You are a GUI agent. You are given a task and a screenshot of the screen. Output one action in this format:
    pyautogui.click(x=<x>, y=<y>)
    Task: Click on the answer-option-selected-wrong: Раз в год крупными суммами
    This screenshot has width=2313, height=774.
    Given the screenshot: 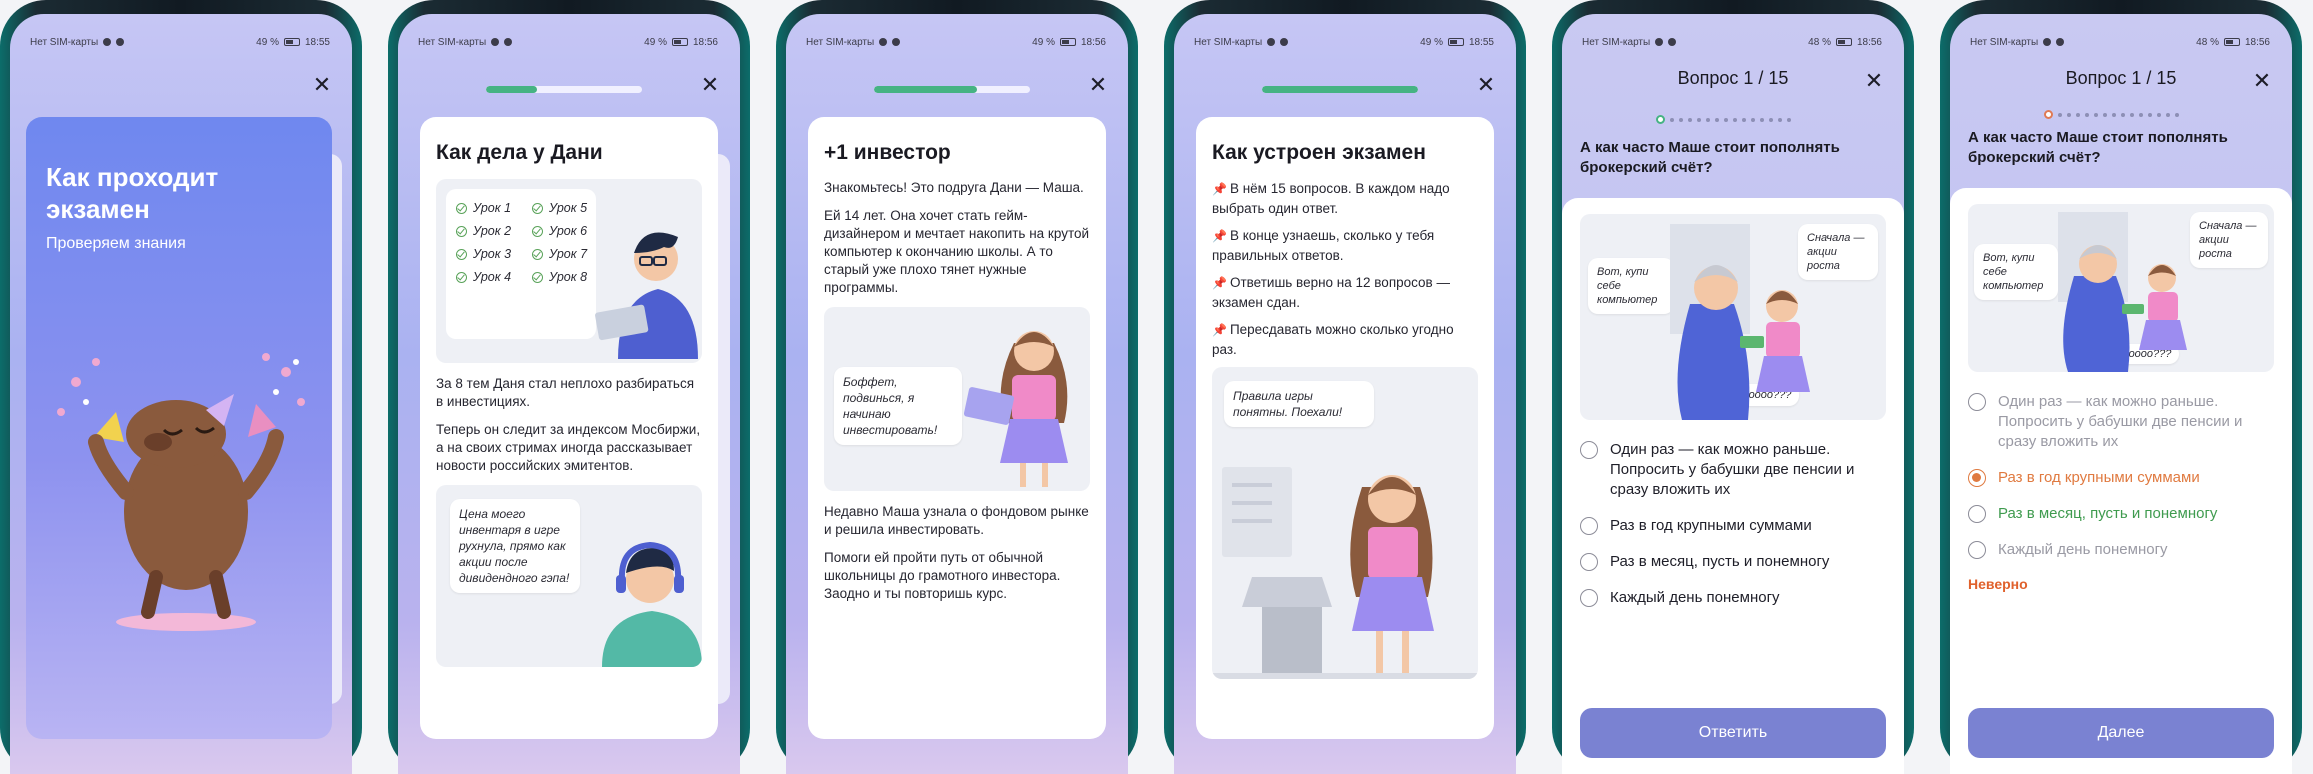 What is the action you would take?
    pyautogui.click(x=2121, y=478)
    